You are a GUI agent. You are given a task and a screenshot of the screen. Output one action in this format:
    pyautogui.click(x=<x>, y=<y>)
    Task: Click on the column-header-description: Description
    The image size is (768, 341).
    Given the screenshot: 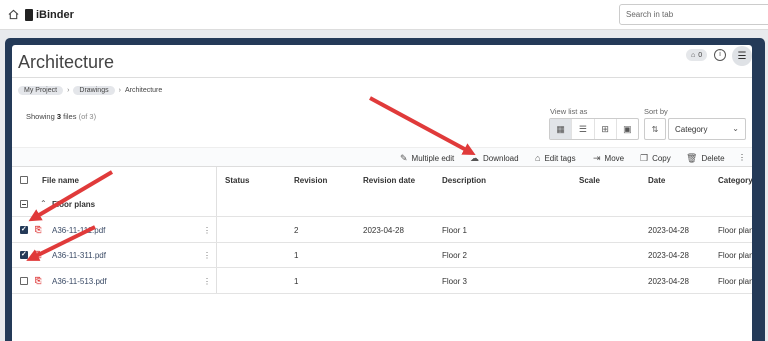 What is the action you would take?
    pyautogui.click(x=464, y=180)
    